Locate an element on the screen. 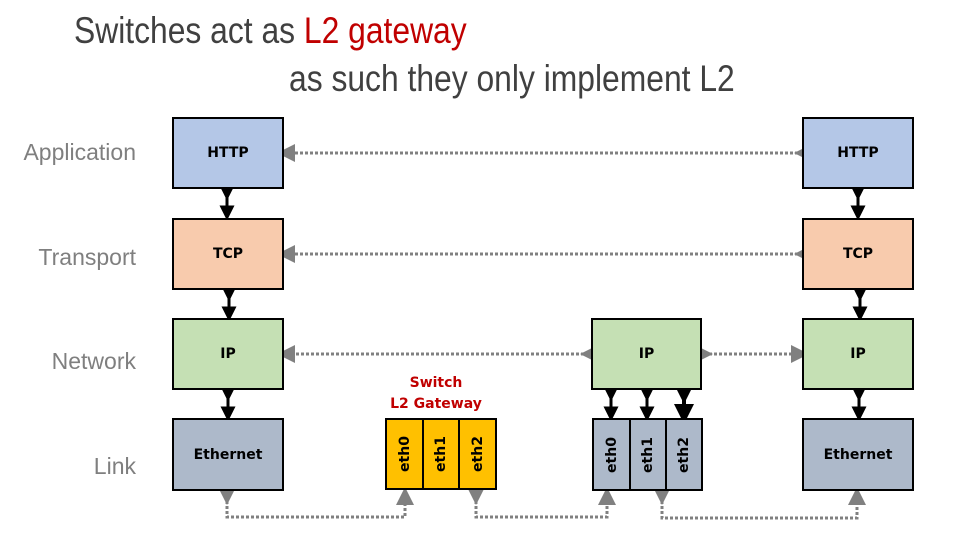 The height and width of the screenshot is (540, 960). router-port-eth0-label: eth0 is located at coordinates (611, 454).